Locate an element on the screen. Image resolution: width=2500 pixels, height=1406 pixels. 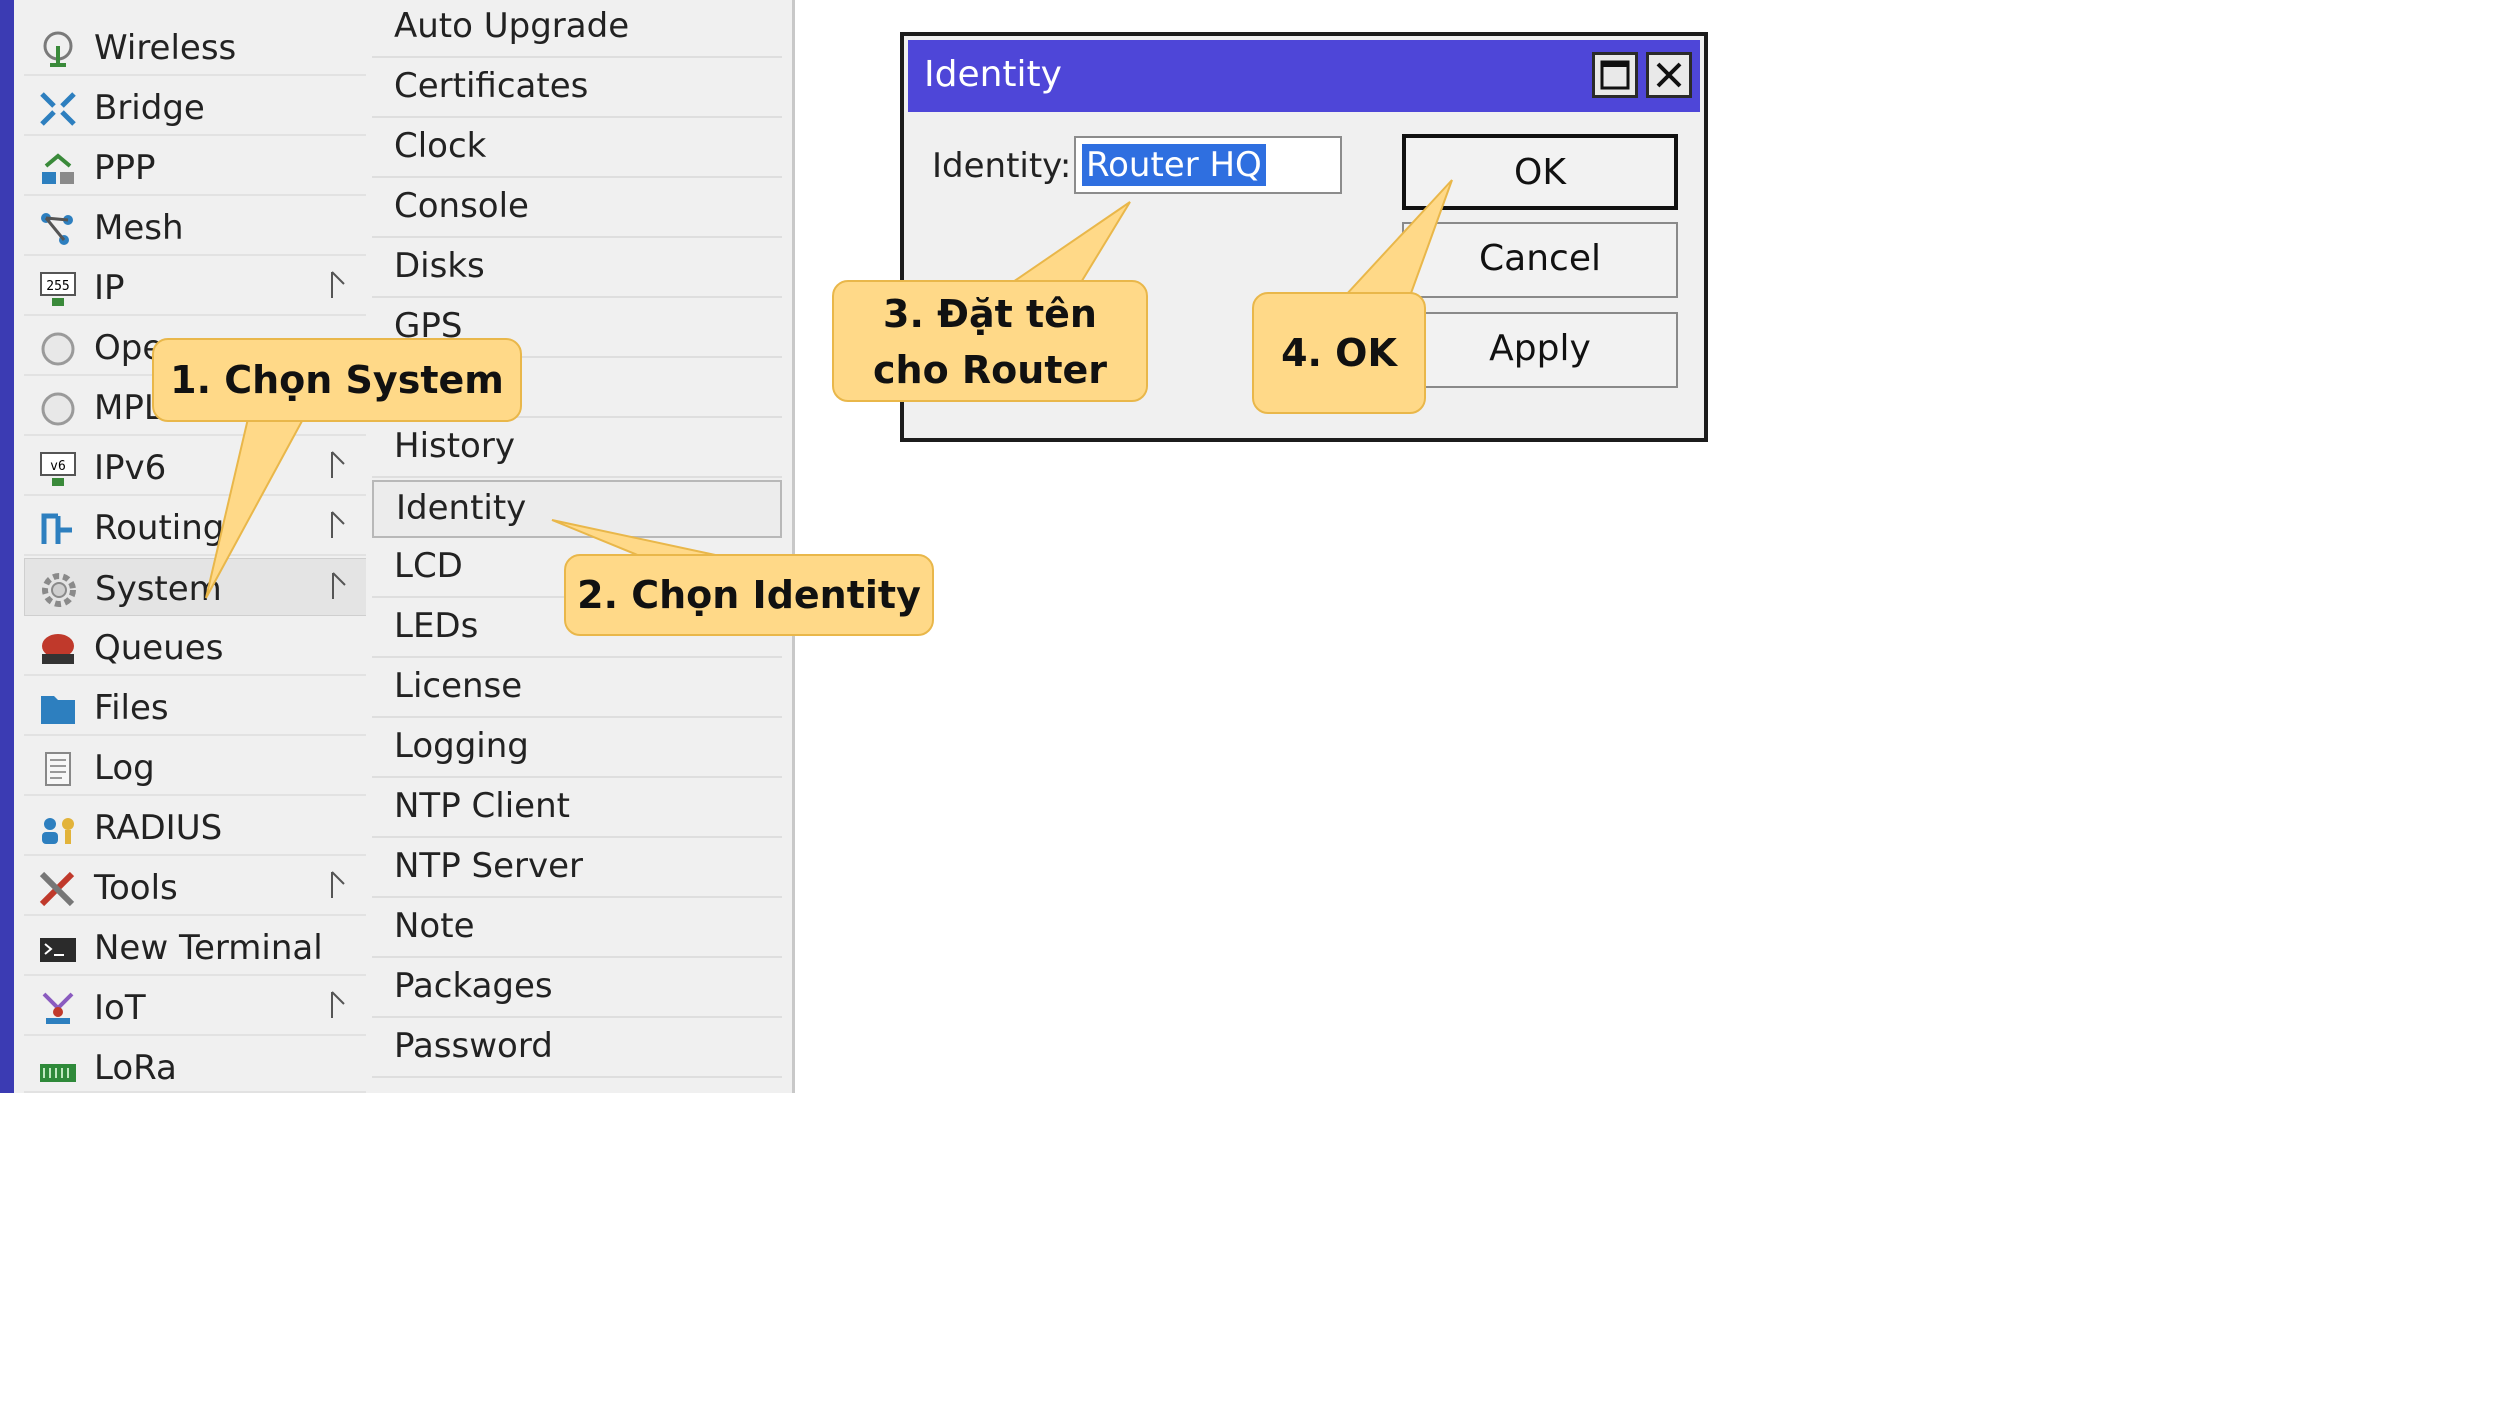
callout-pointer-step1 is located at coordinates (257, 504).